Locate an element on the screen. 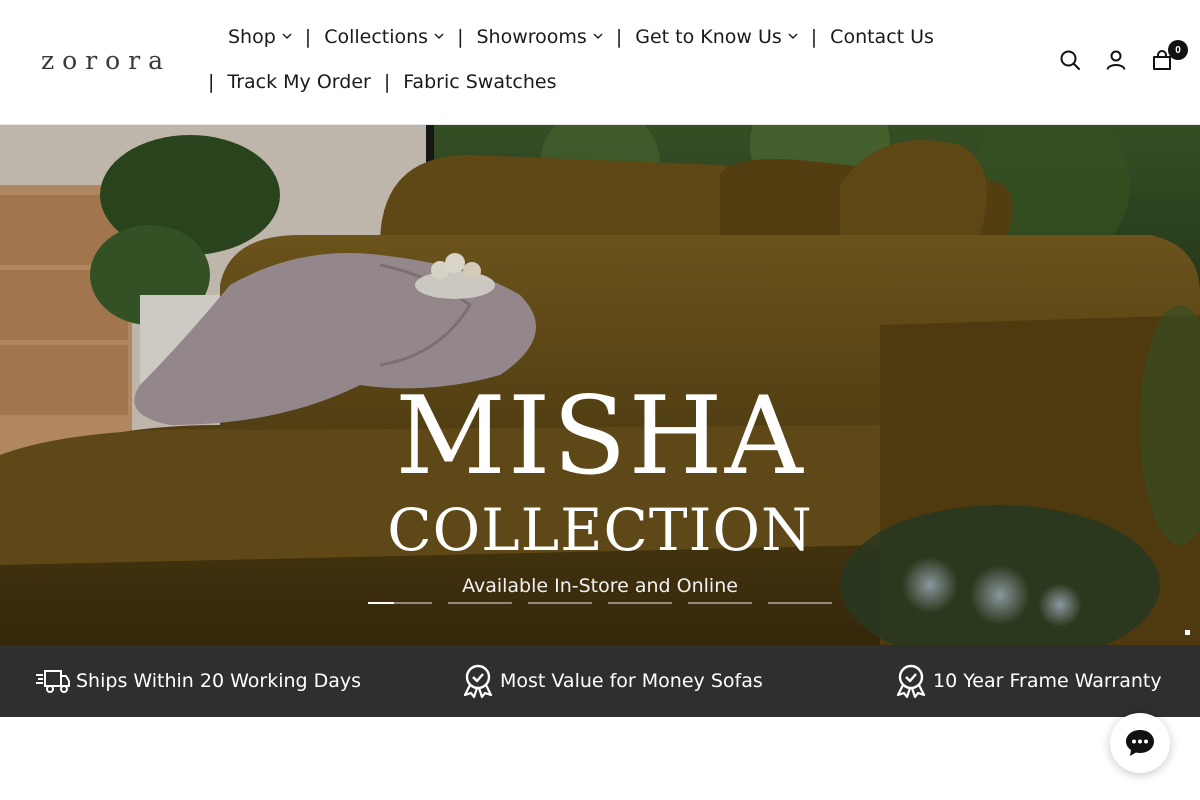 Image resolution: width=1200 pixels, height=800 pixels. feature-value: Most Value for Money Sofas is located at coordinates (612, 681).